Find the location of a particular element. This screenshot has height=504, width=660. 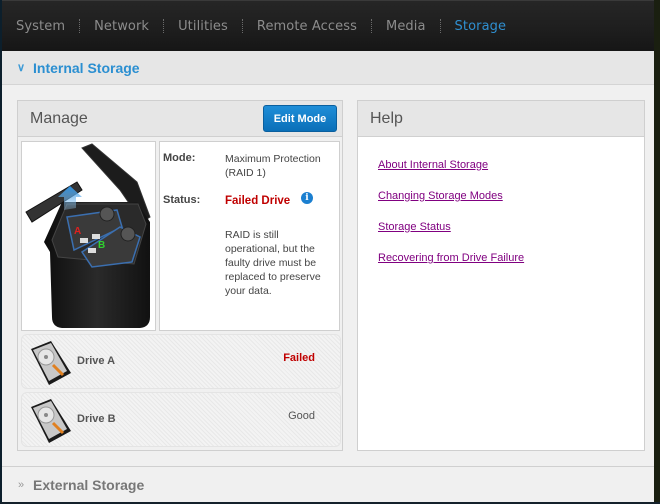

drive-status: Good is located at coordinates (301, 416).